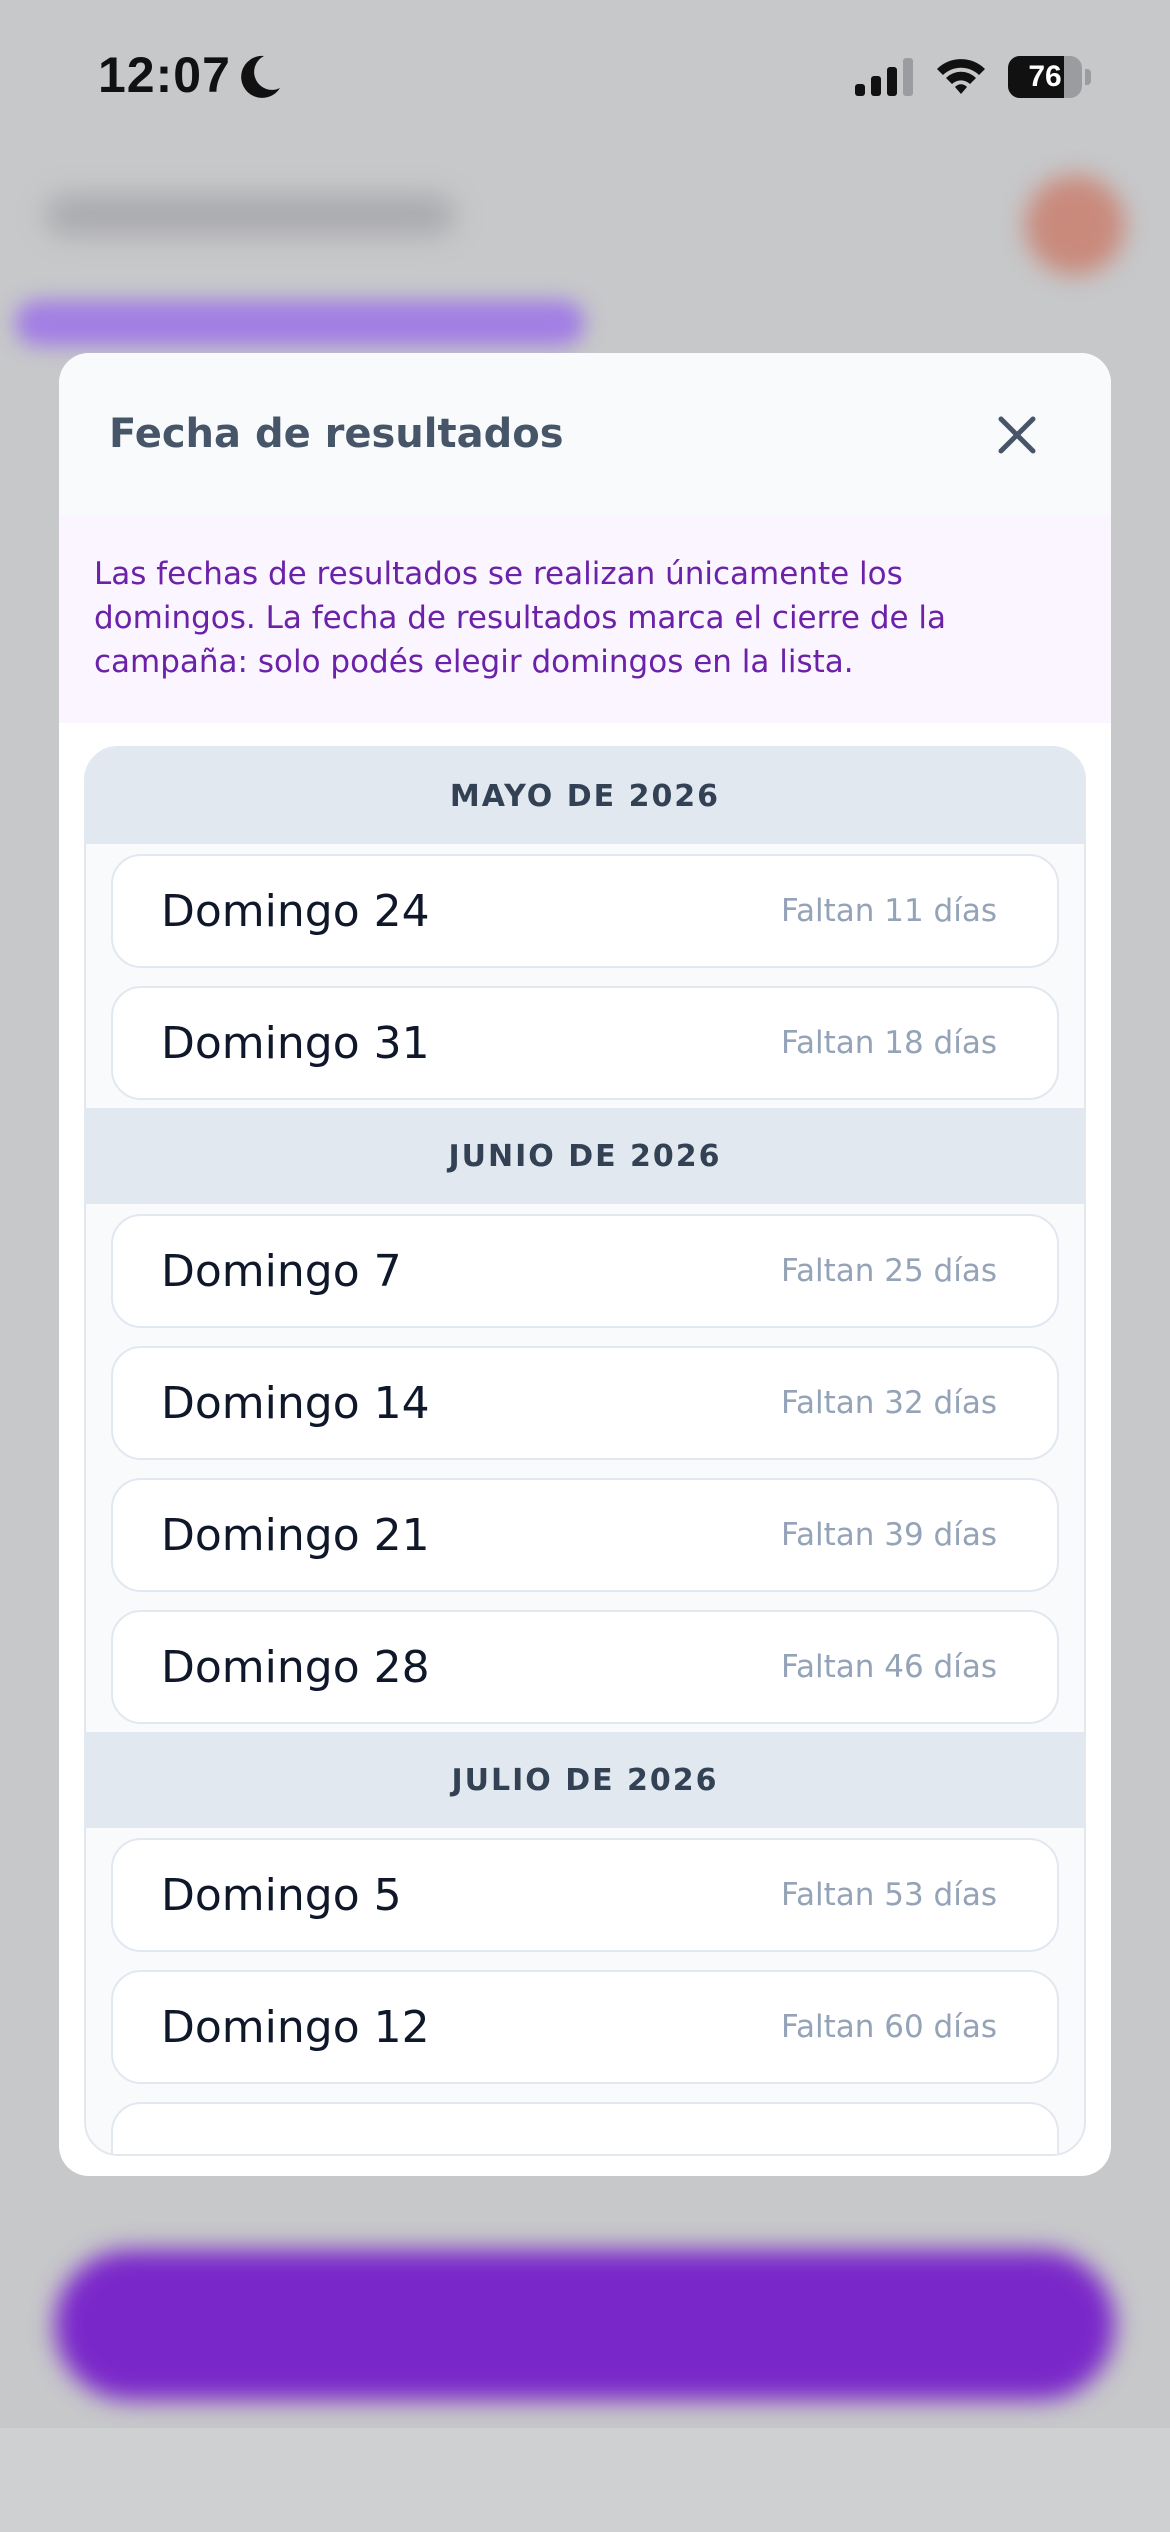  Describe the element at coordinates (336, 434) in the screenshot. I see `modal-title: Fecha de resultados` at that location.